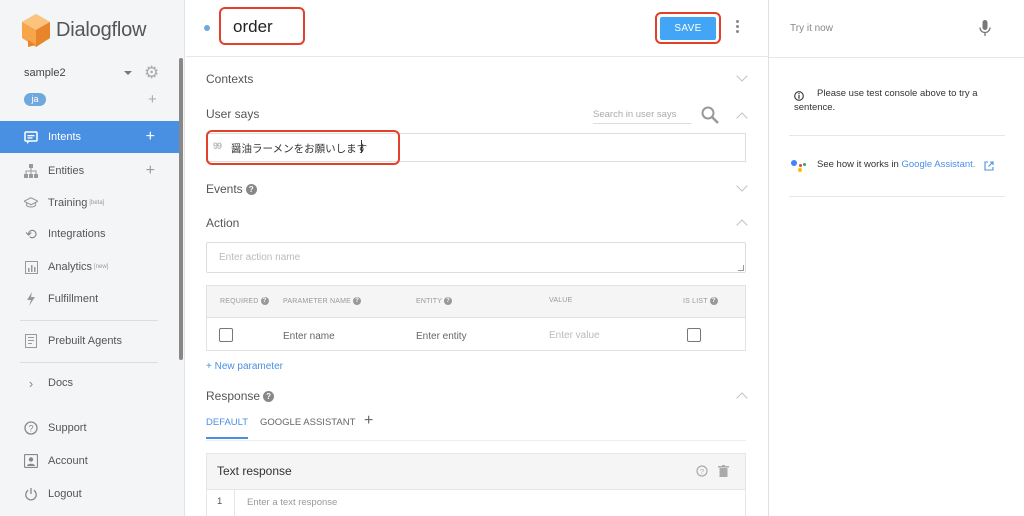 This screenshot has height=516, width=1024. I want to click on column-is-list: IS LIST?, so click(700, 301).